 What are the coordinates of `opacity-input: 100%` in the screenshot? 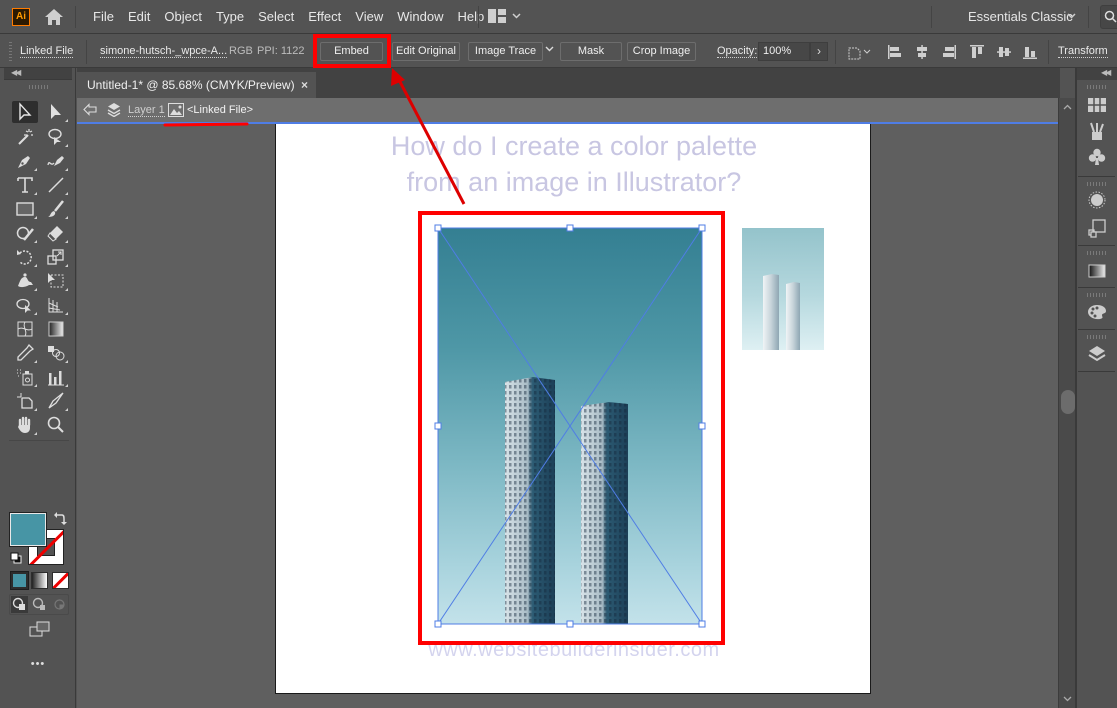 It's located at (784, 51).